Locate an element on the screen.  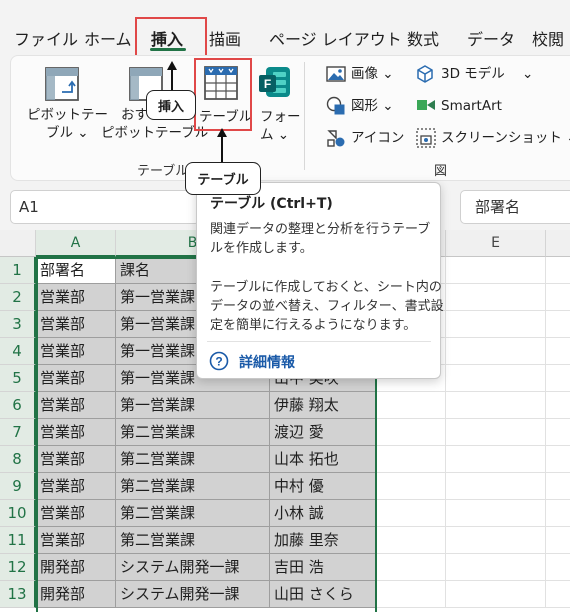
picture-icon is located at coordinates (336, 74).